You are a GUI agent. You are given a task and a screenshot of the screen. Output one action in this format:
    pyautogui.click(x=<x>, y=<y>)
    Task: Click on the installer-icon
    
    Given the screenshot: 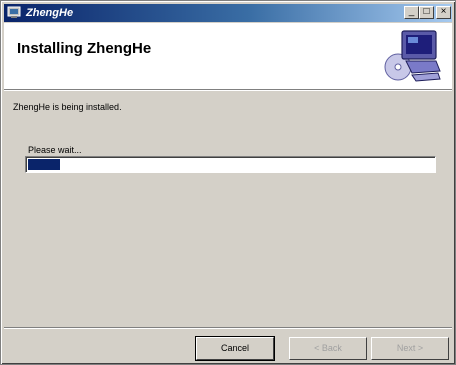 What is the action you would take?
    pyautogui.click(x=14, y=12)
    